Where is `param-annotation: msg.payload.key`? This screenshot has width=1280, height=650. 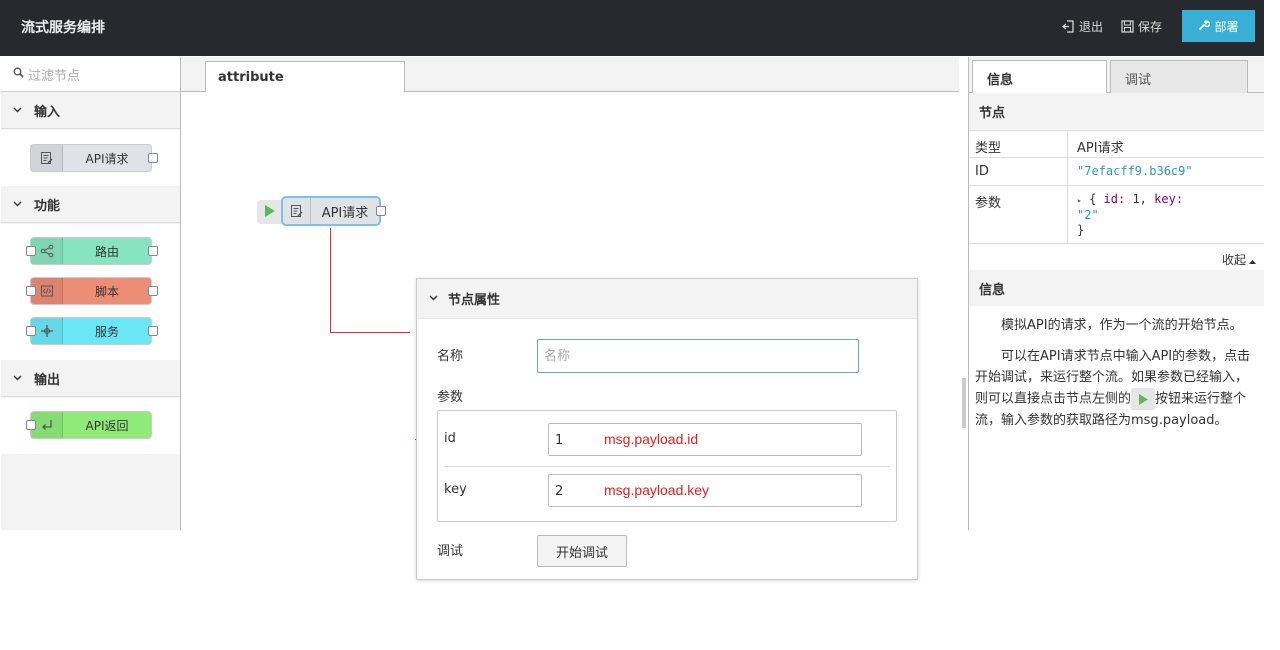 param-annotation: msg.payload.key is located at coordinates (657, 490).